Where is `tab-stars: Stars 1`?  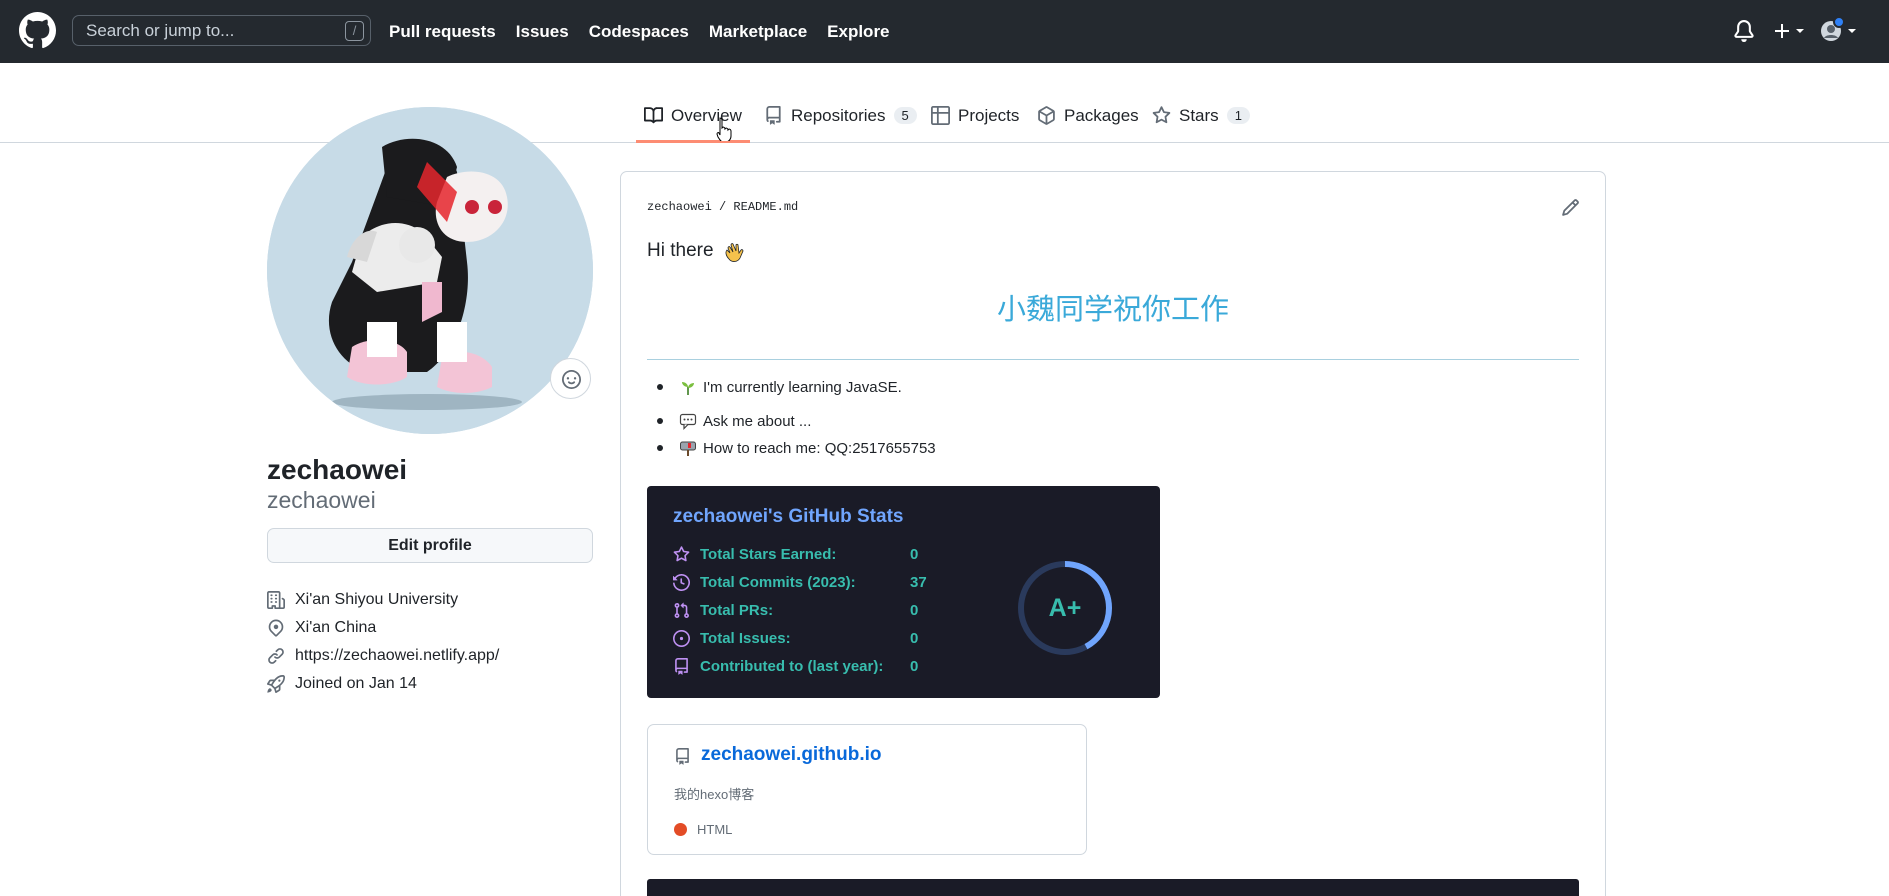 tab-stars: Stars 1 is located at coordinates (1201, 124).